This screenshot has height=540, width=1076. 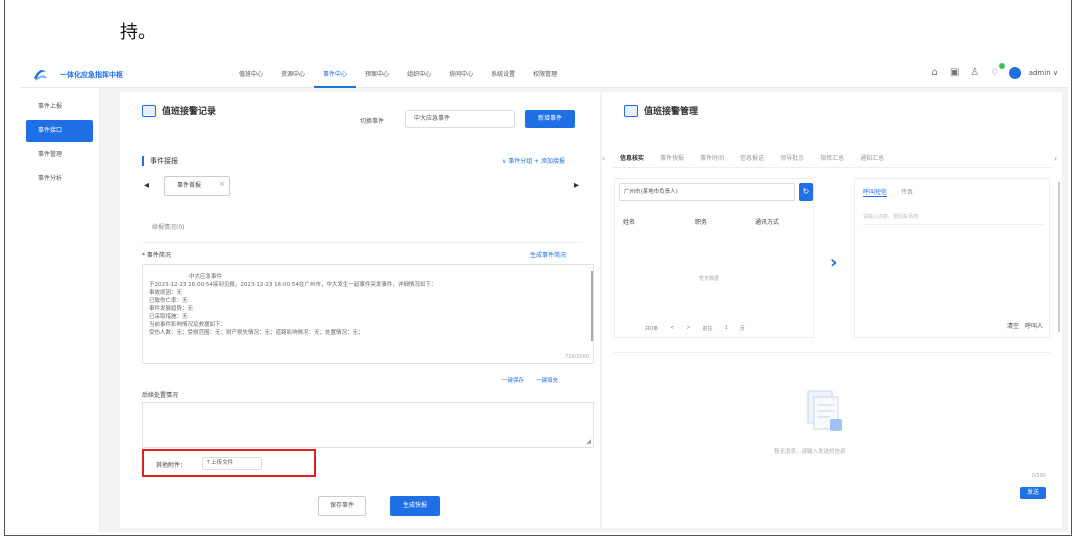 I want to click on quick-fill-link: 一键填充, so click(x=547, y=380).